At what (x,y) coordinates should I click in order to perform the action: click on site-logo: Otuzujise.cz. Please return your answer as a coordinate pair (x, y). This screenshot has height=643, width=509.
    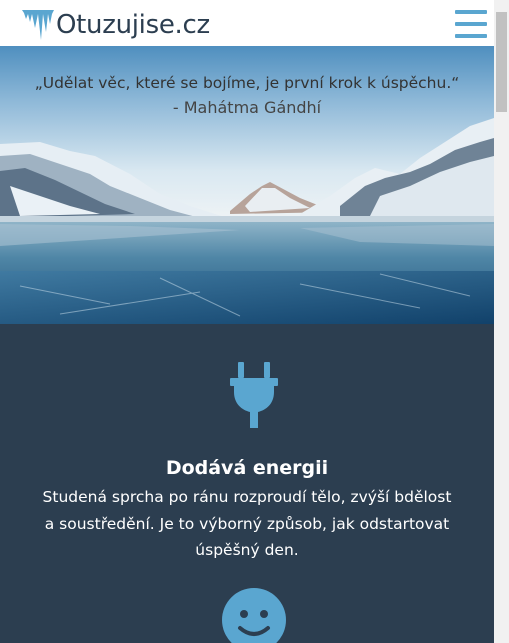
    Looking at the image, I should click on (116, 25).